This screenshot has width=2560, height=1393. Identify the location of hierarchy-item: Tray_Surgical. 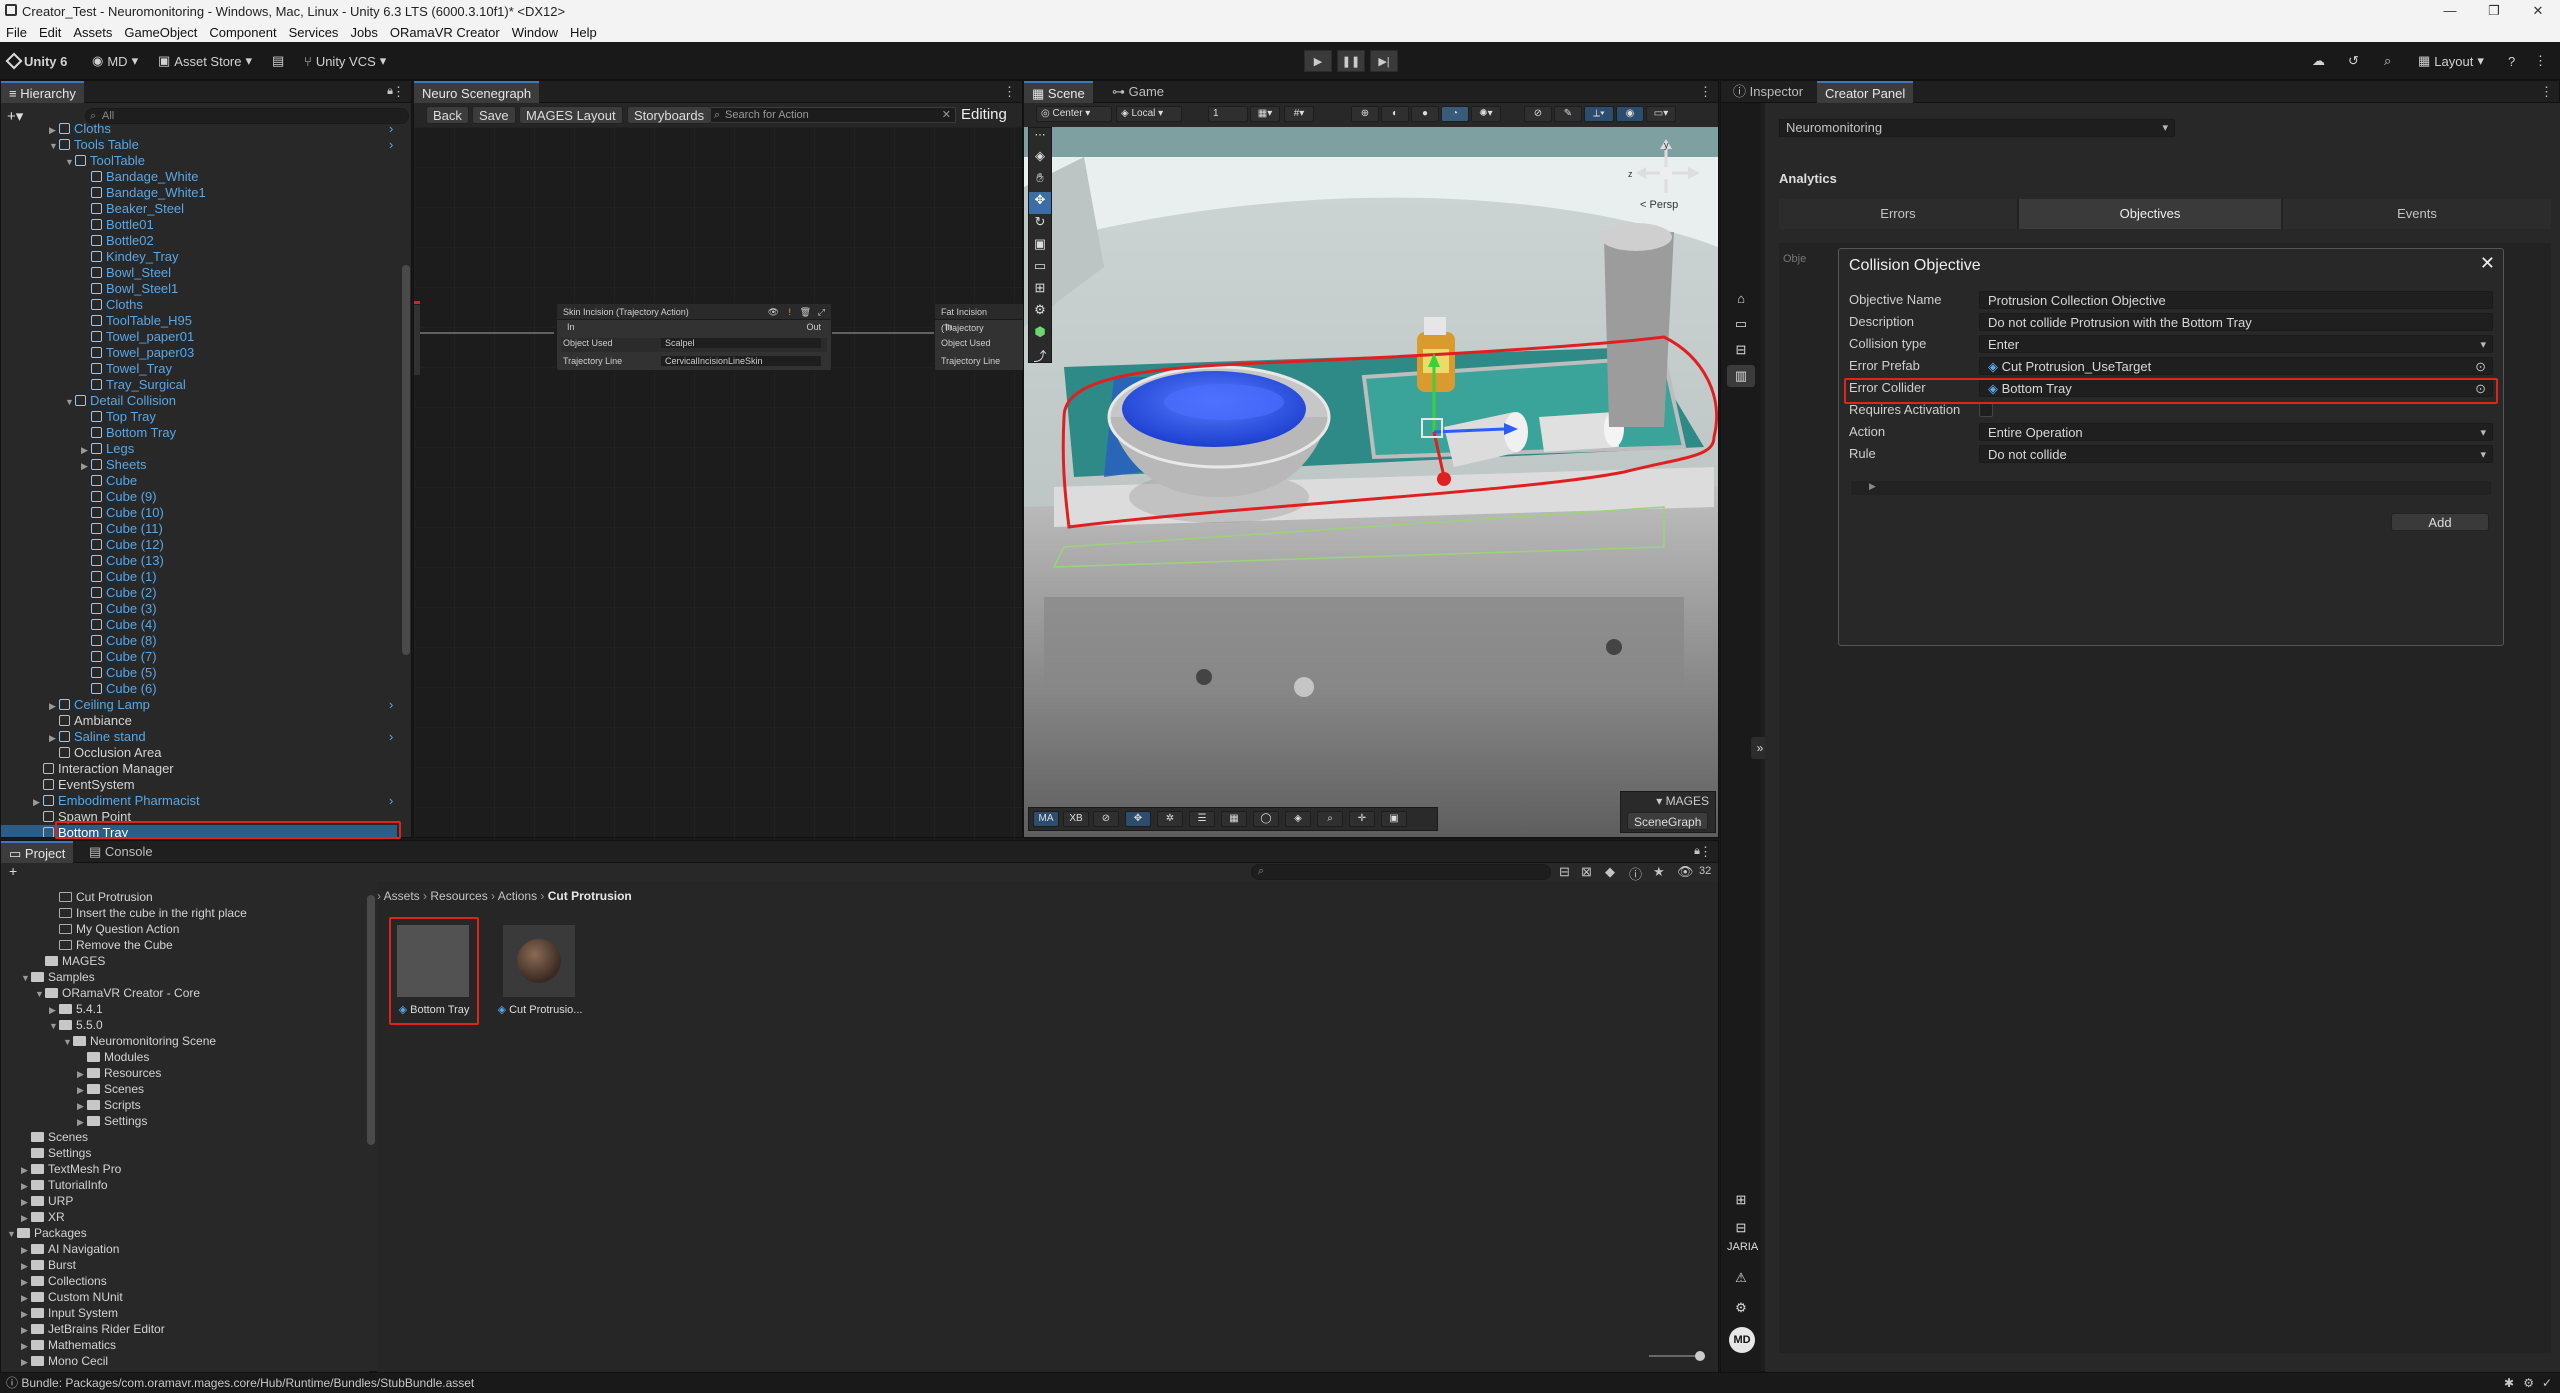
(133, 385).